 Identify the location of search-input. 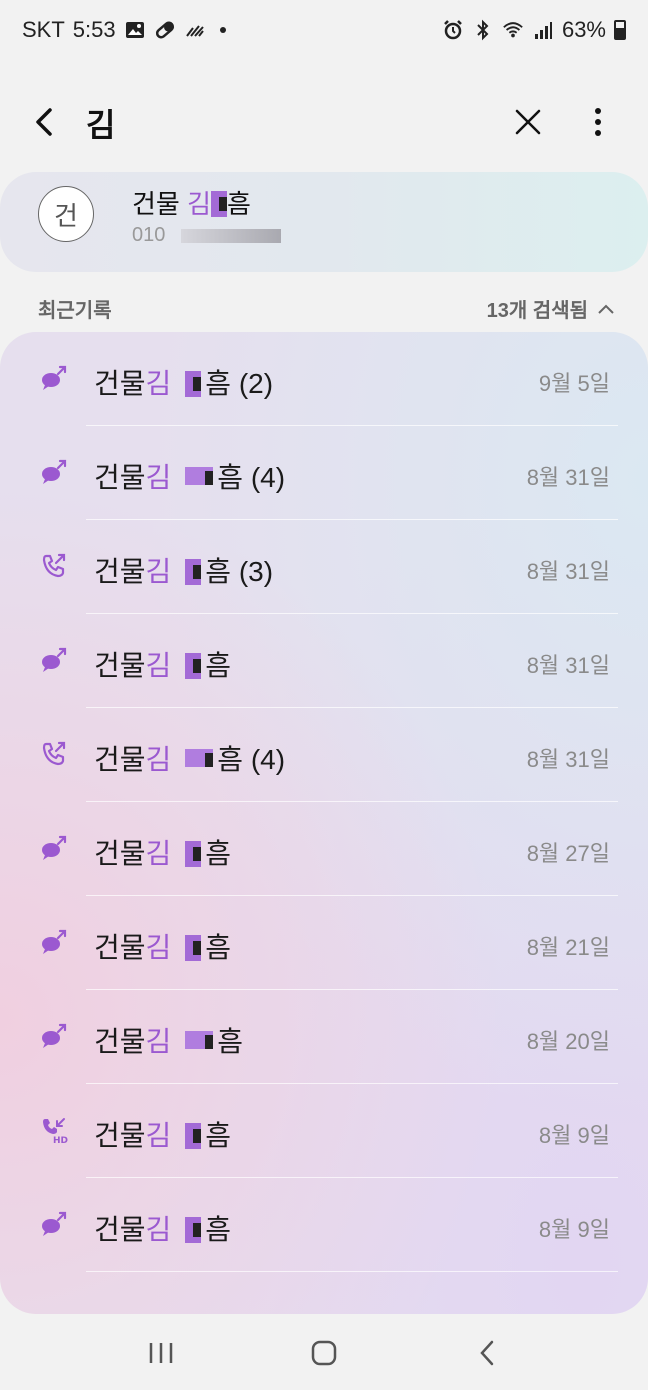
(276, 123).